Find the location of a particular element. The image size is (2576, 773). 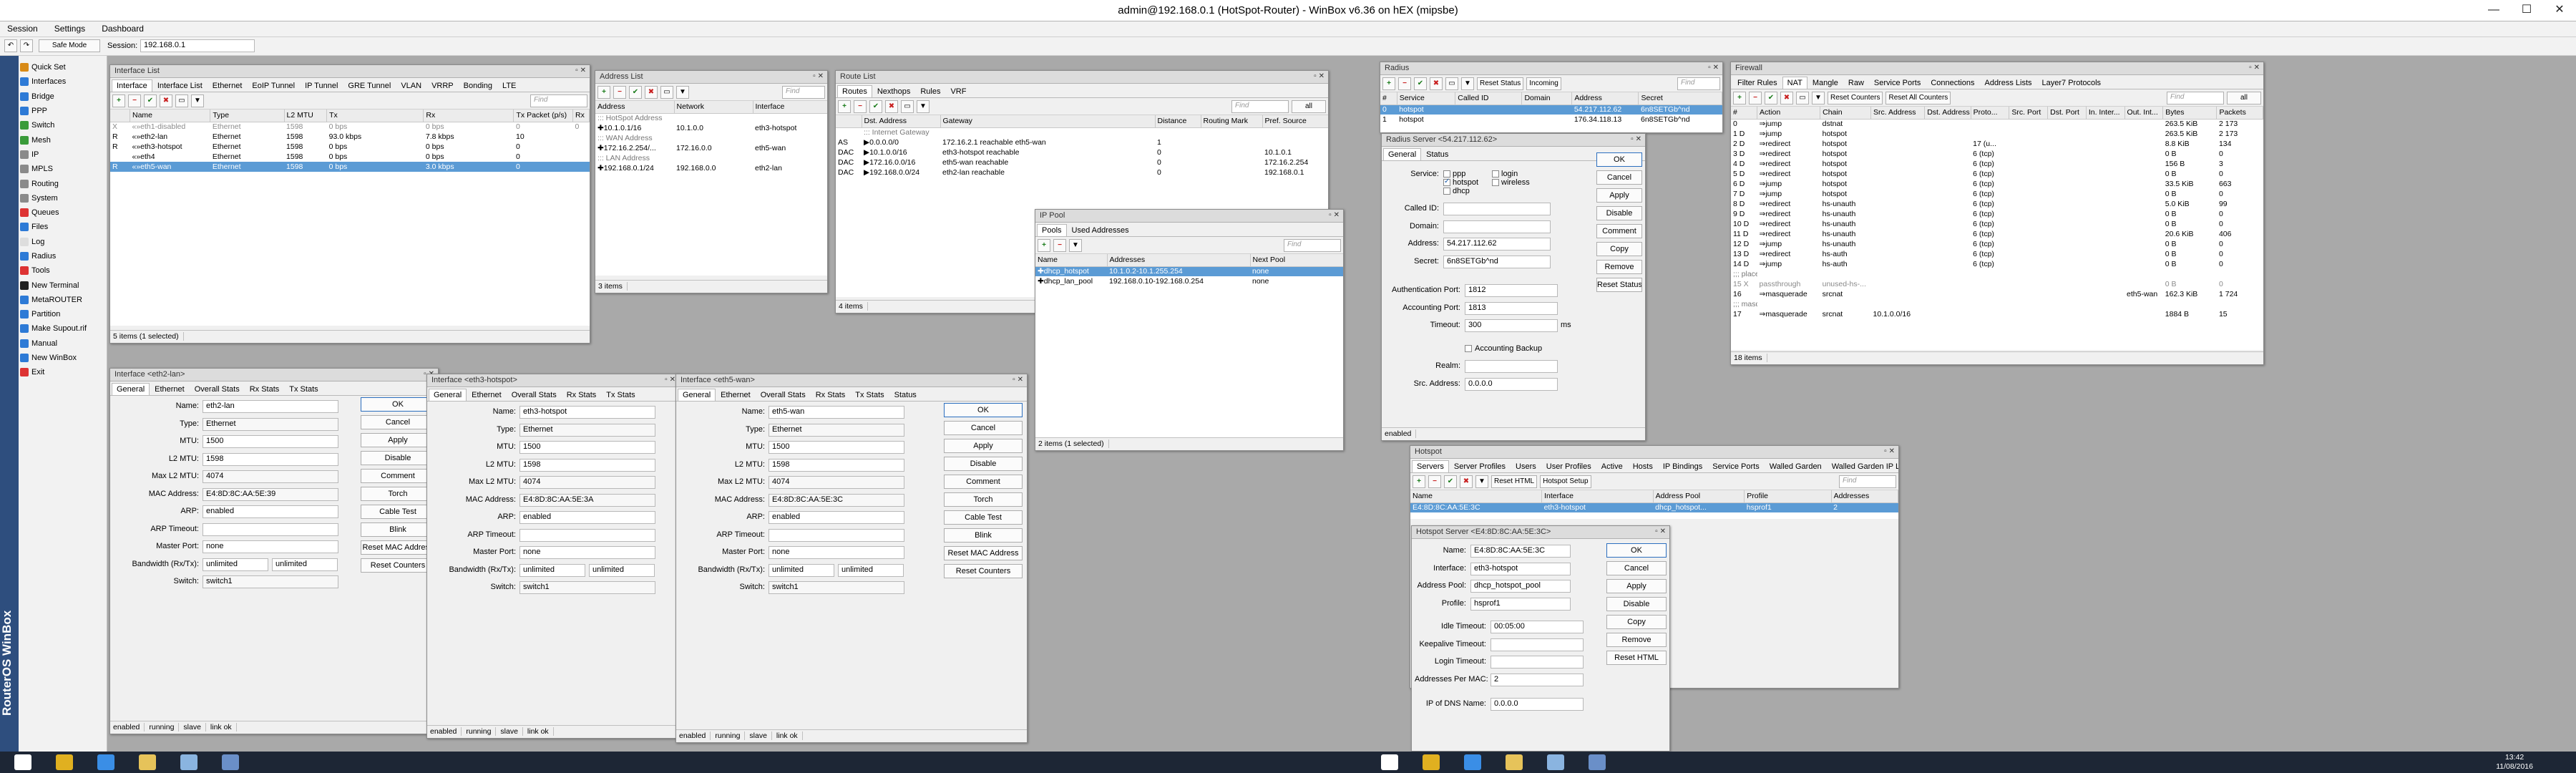

menu-session: Session is located at coordinates (22, 29).